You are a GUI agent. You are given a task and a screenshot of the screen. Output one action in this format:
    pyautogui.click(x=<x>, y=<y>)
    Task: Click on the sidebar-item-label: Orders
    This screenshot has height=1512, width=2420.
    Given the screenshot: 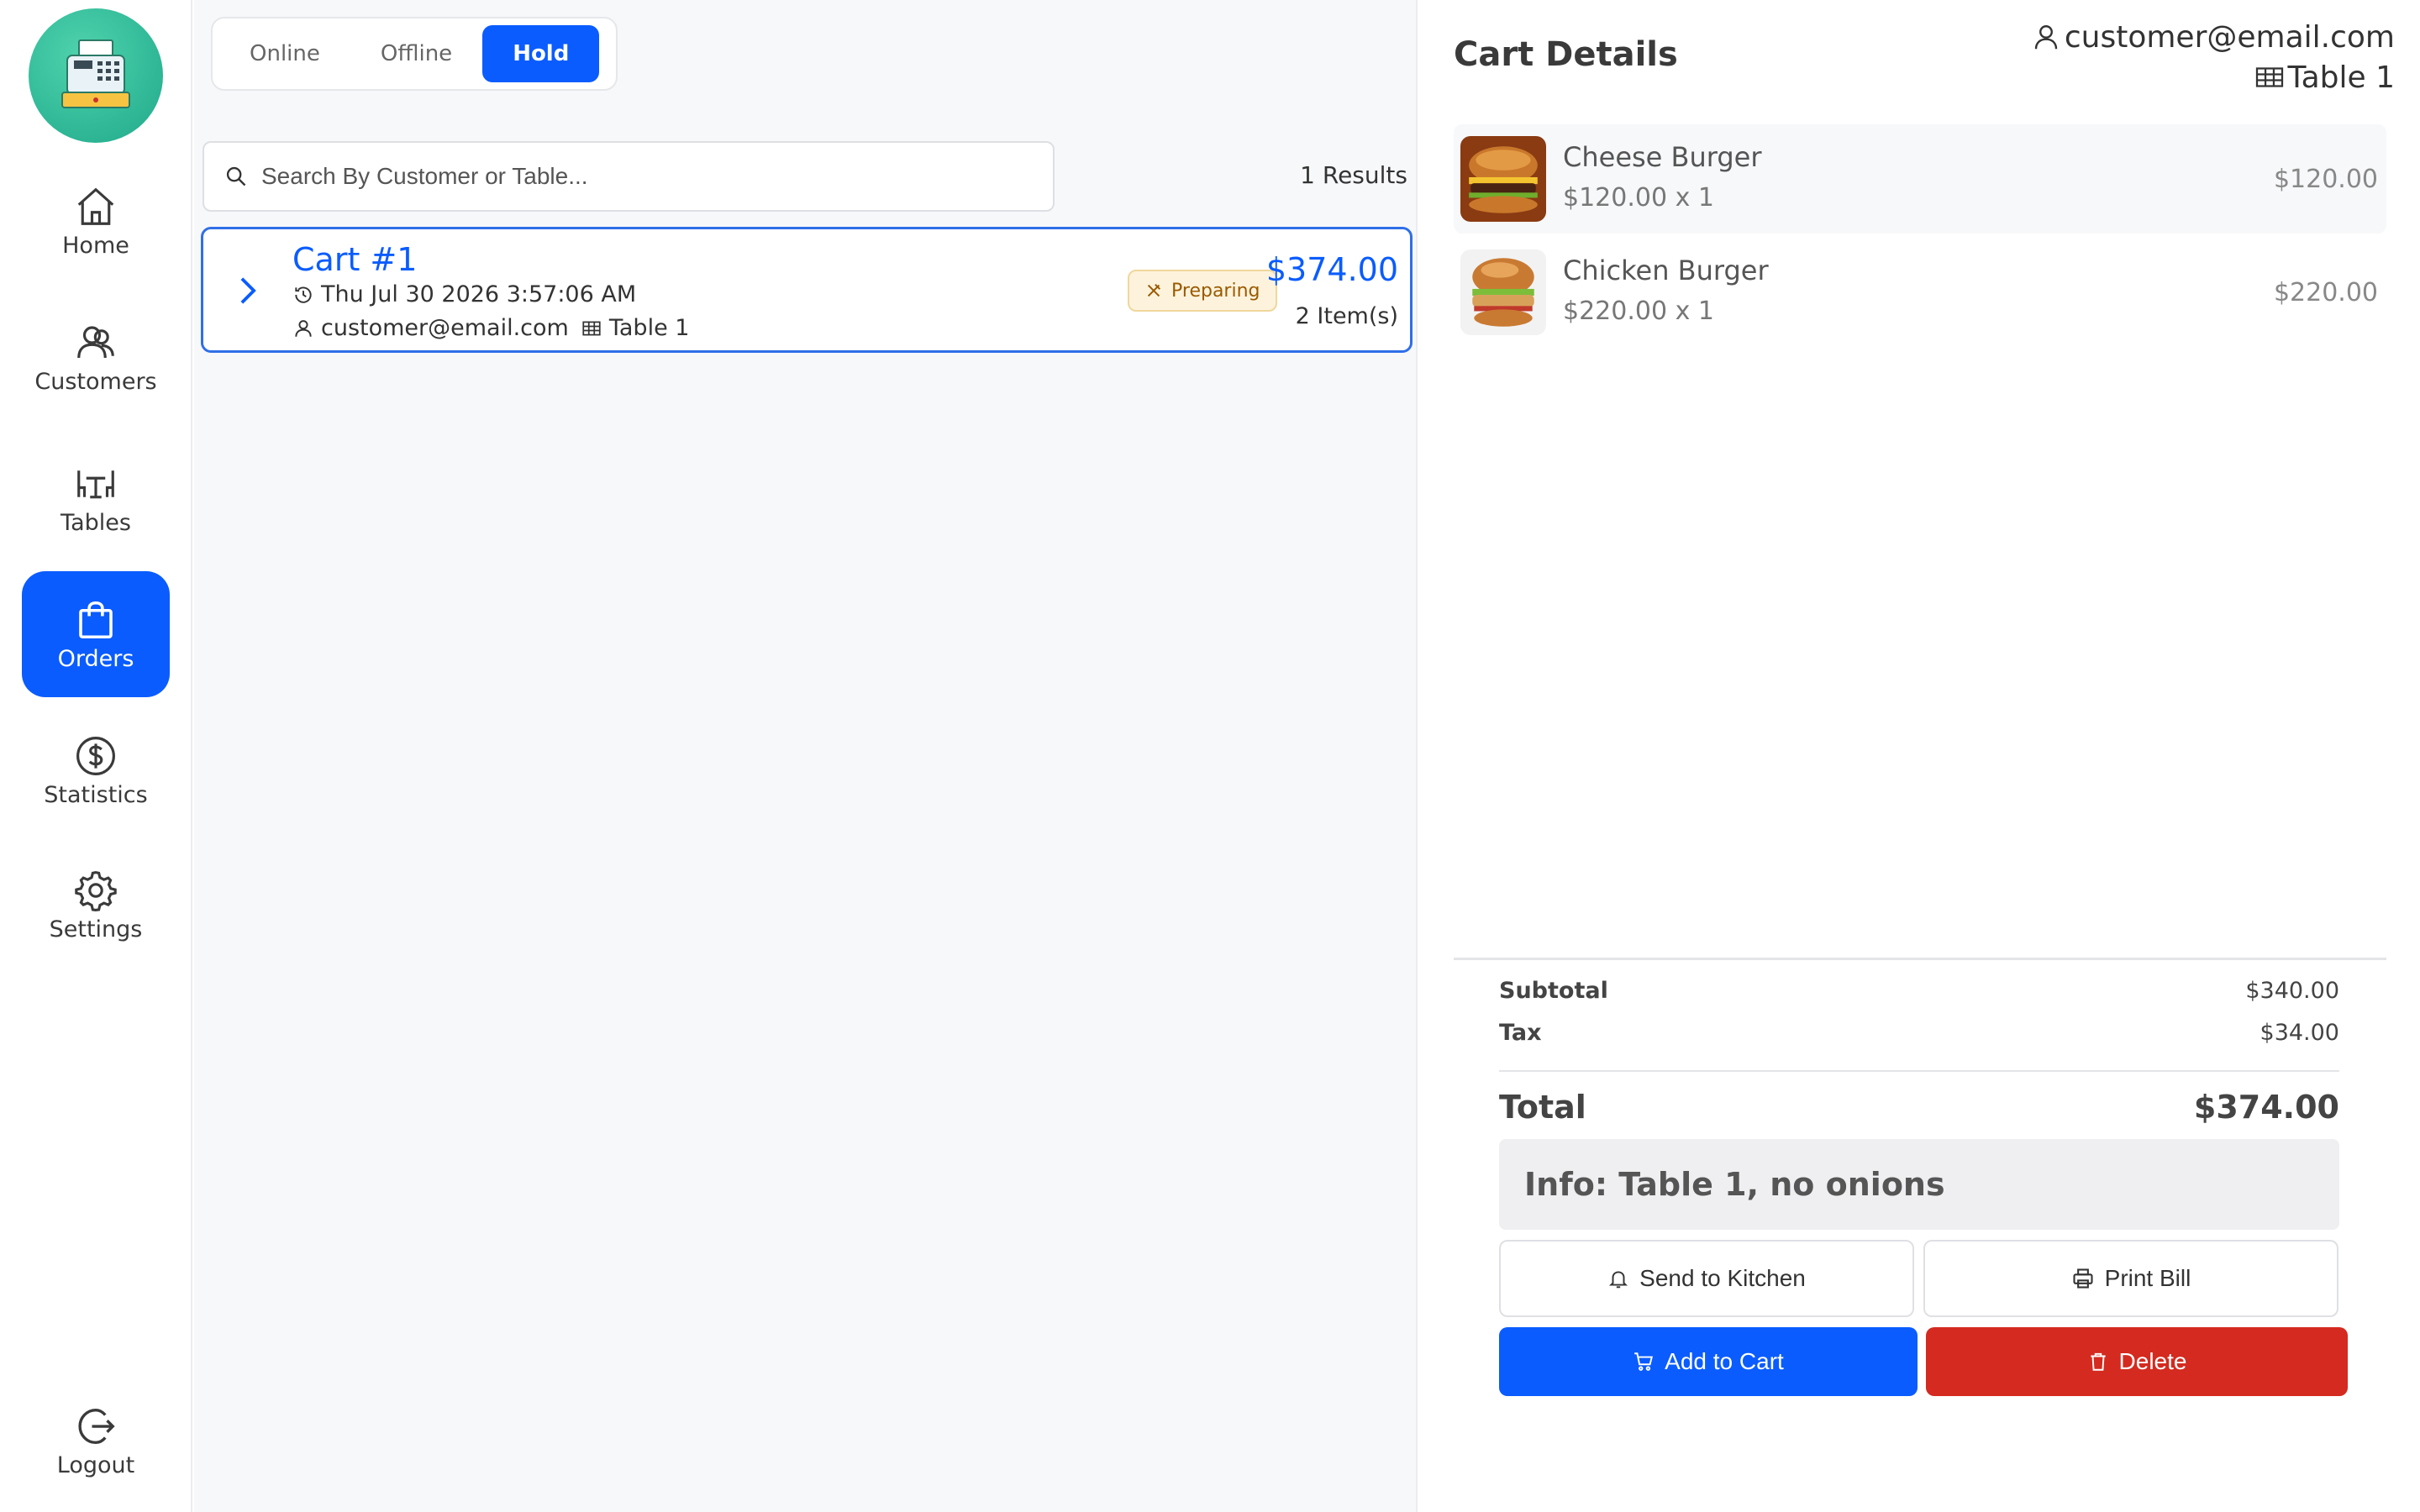 What is the action you would take?
    pyautogui.click(x=96, y=658)
    